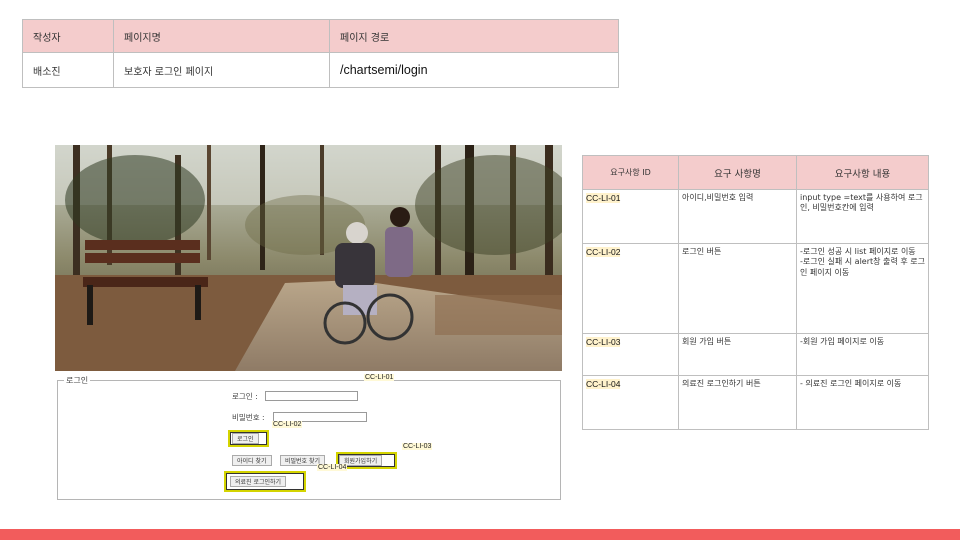 The width and height of the screenshot is (960, 540). I want to click on callout-cc-li-01: CC-LI-01, so click(379, 377).